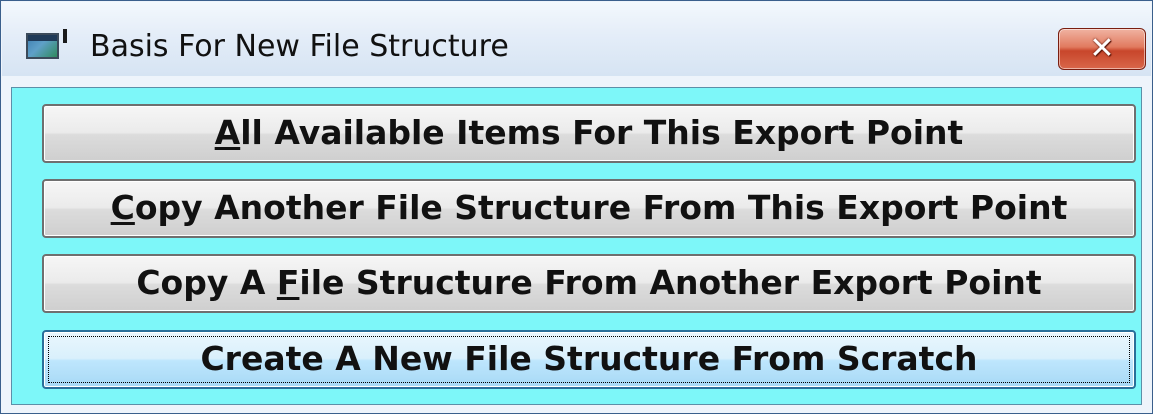 The image size is (1153, 414). Describe the element at coordinates (227, 132) in the screenshot. I see `accelerator-key: A` at that location.